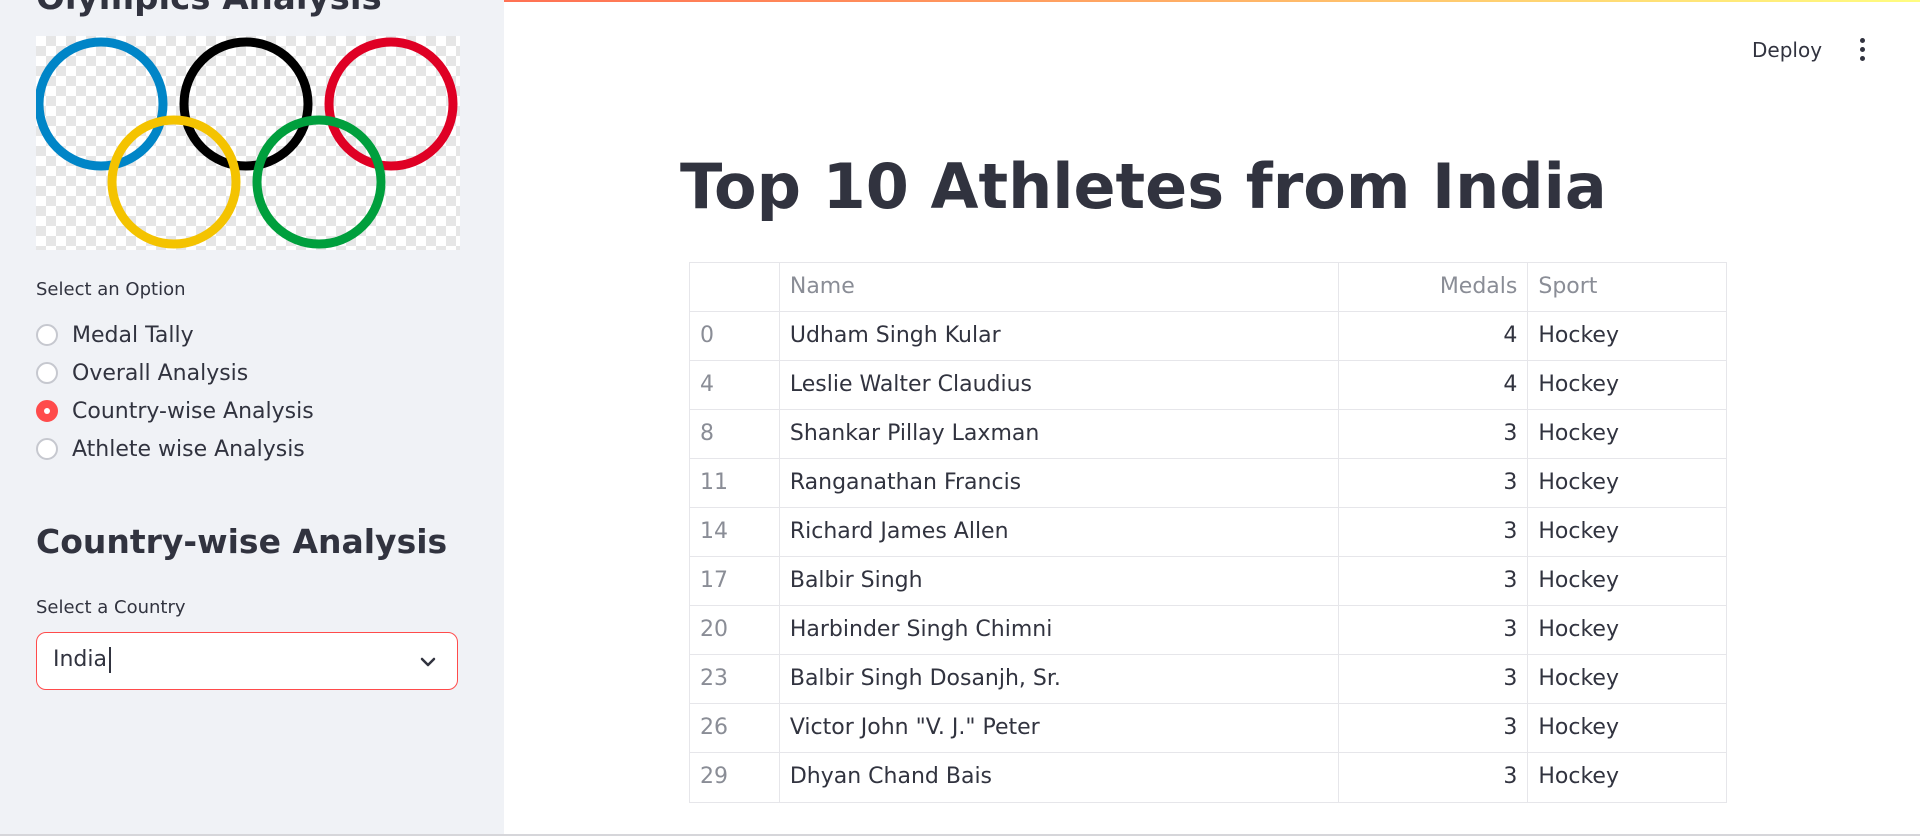  What do you see at coordinates (1059, 287) in the screenshot?
I see `column-header-name: Name` at bounding box center [1059, 287].